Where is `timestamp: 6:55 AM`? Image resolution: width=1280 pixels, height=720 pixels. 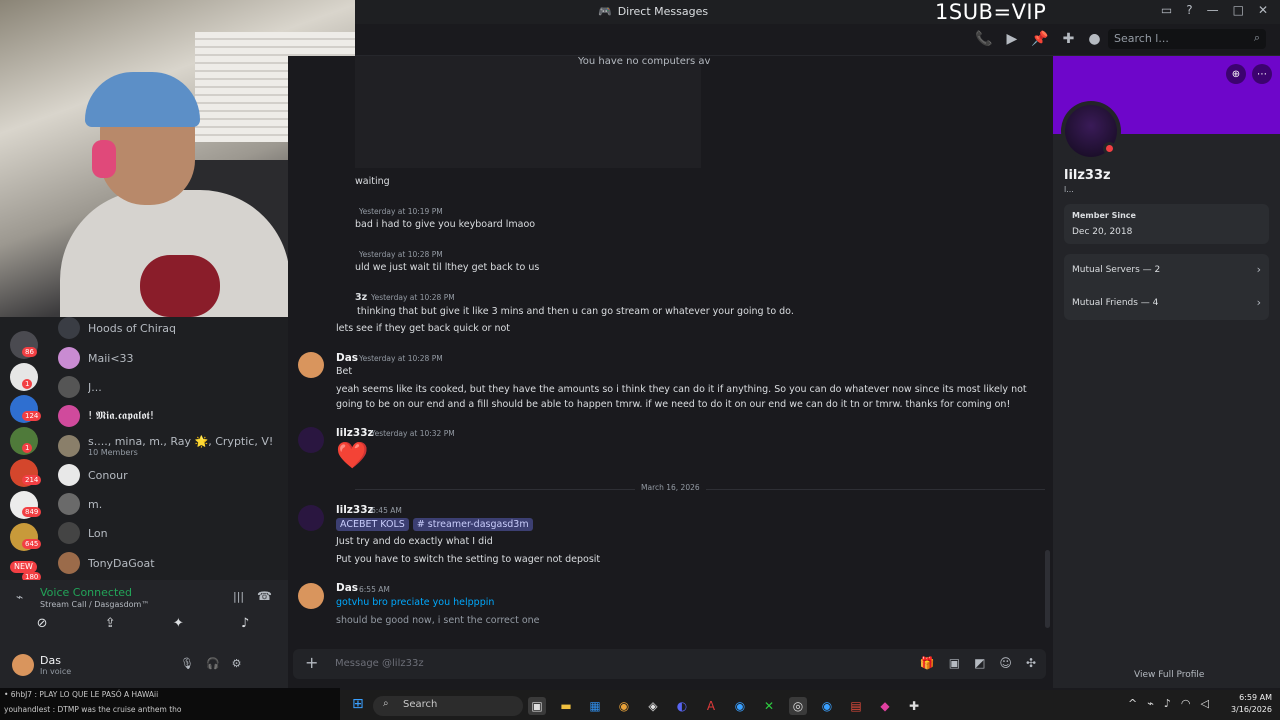 timestamp: 6:55 AM is located at coordinates (374, 589).